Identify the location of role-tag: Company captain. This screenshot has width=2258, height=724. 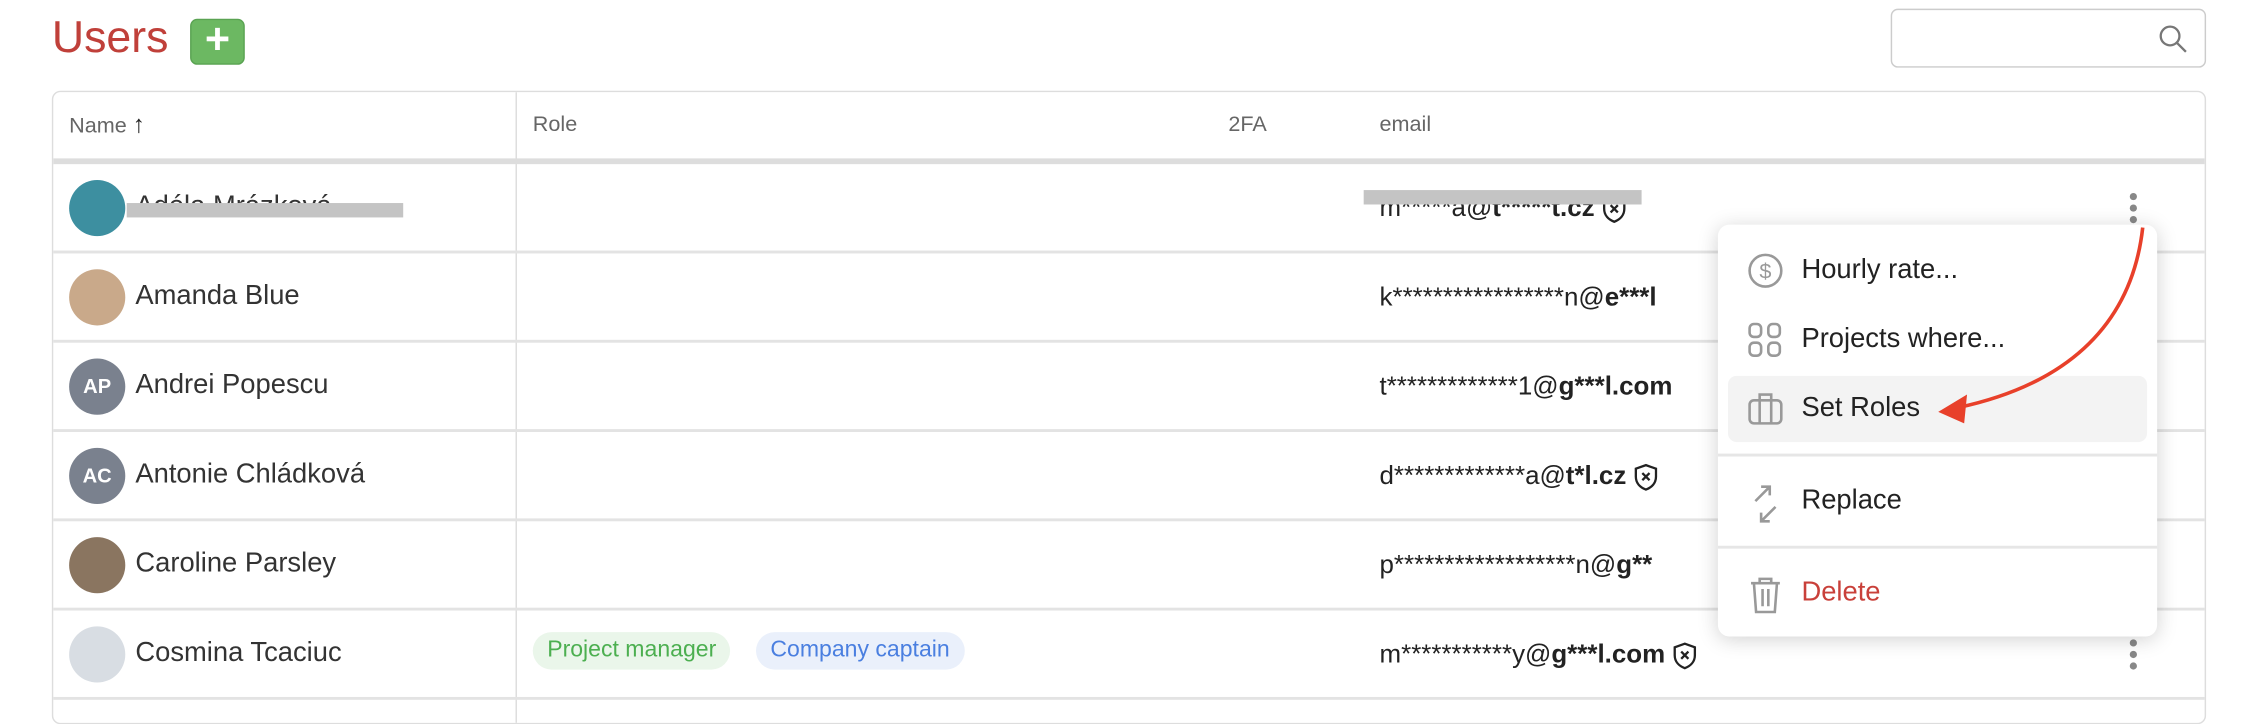
(860, 651).